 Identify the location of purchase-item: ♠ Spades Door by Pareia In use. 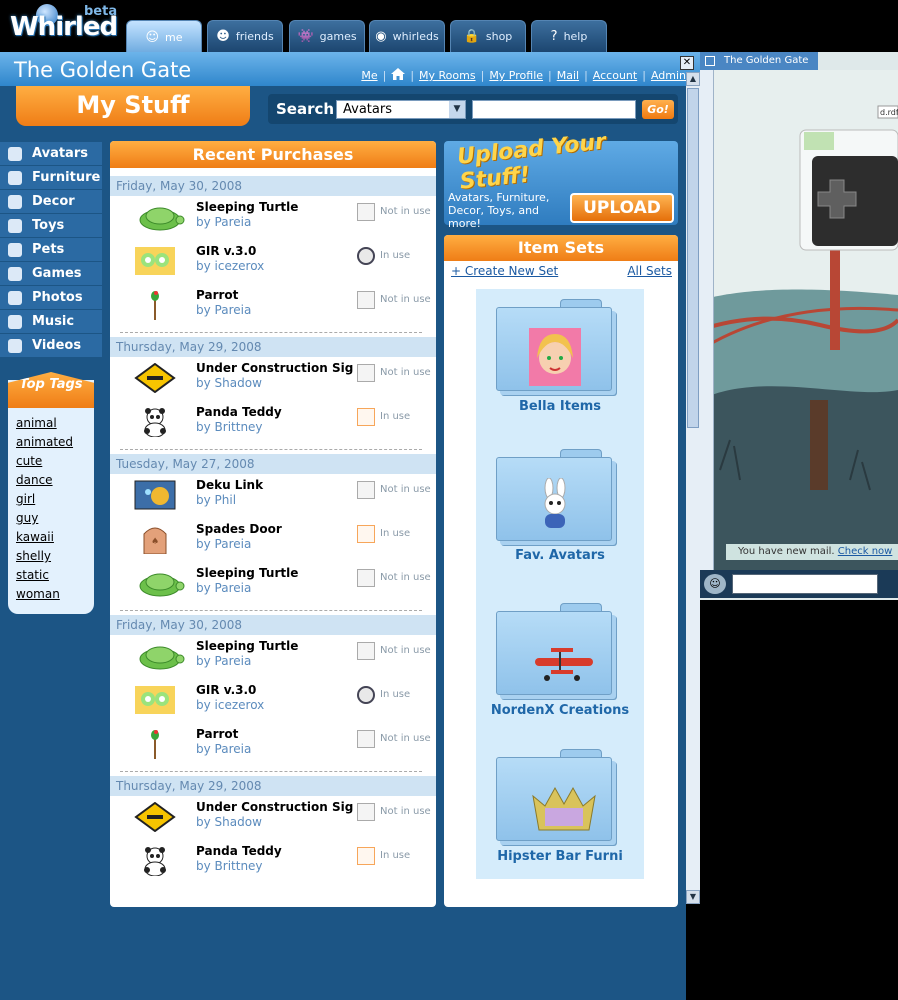
(273, 540).